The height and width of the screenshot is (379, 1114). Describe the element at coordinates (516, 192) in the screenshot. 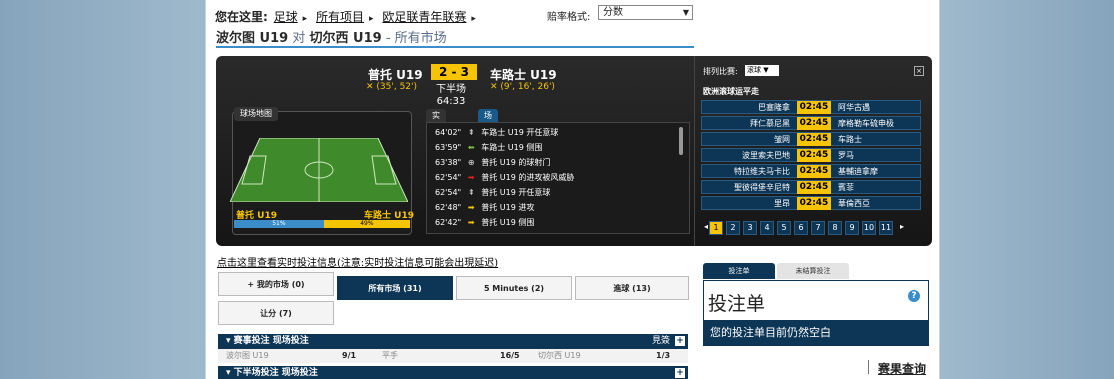

I see `event-text: 普托 U19 开任意球` at that location.